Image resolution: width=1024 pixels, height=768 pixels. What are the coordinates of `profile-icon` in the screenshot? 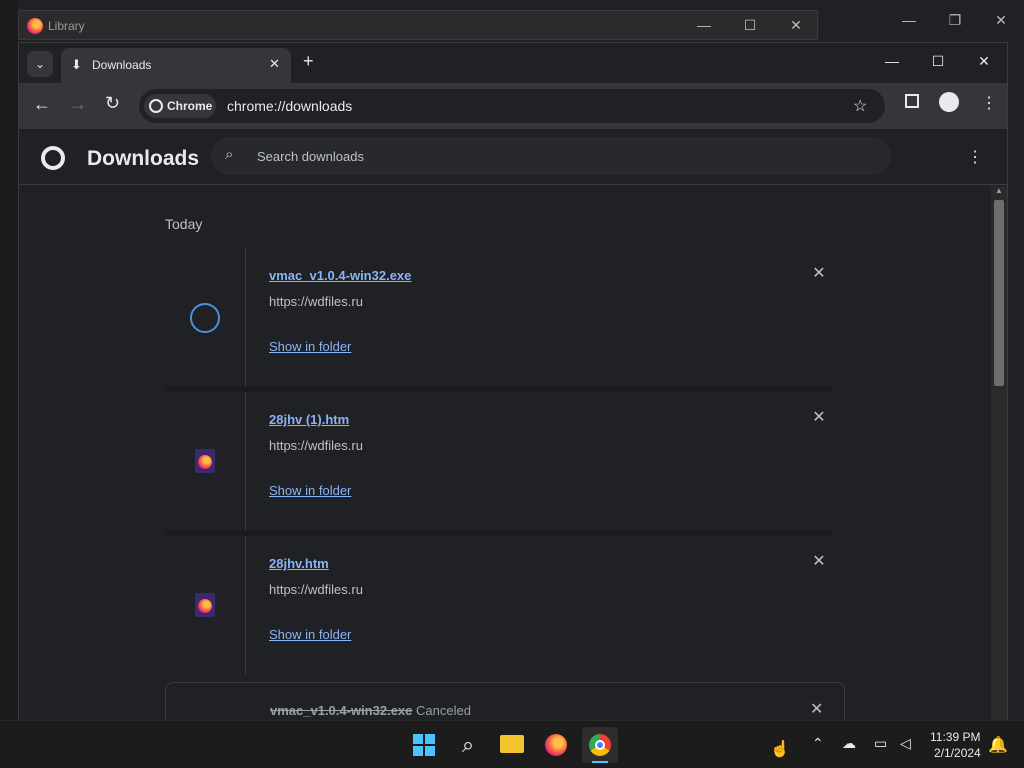 It's located at (949, 102).